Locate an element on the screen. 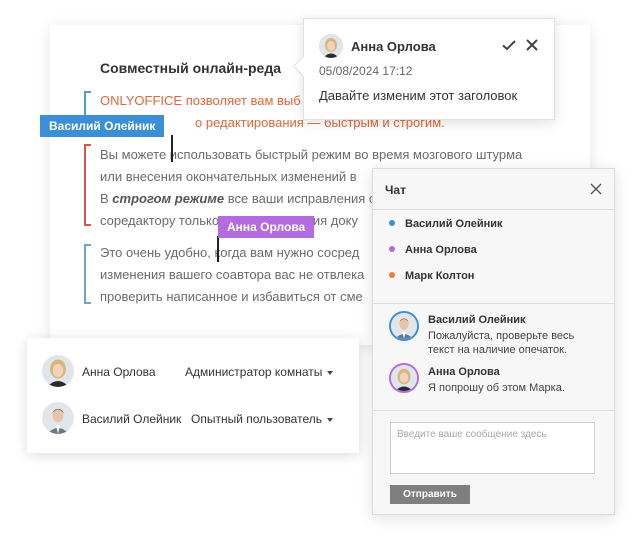 The height and width of the screenshot is (540, 640). user-row: Анна Орлова Администратор комнаты is located at coordinates (193, 373).